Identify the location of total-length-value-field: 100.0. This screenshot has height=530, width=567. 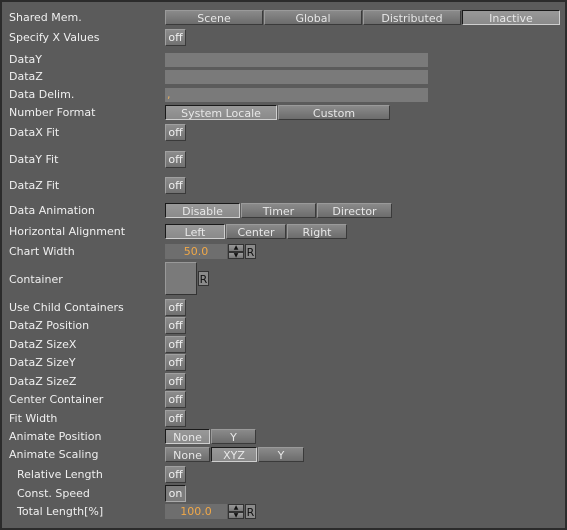
(196, 511).